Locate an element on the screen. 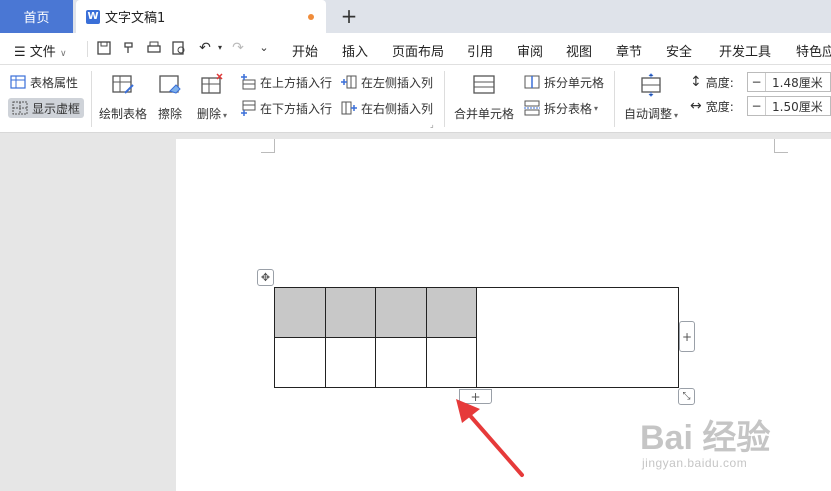  wps-writer-icon: W is located at coordinates (93, 16).